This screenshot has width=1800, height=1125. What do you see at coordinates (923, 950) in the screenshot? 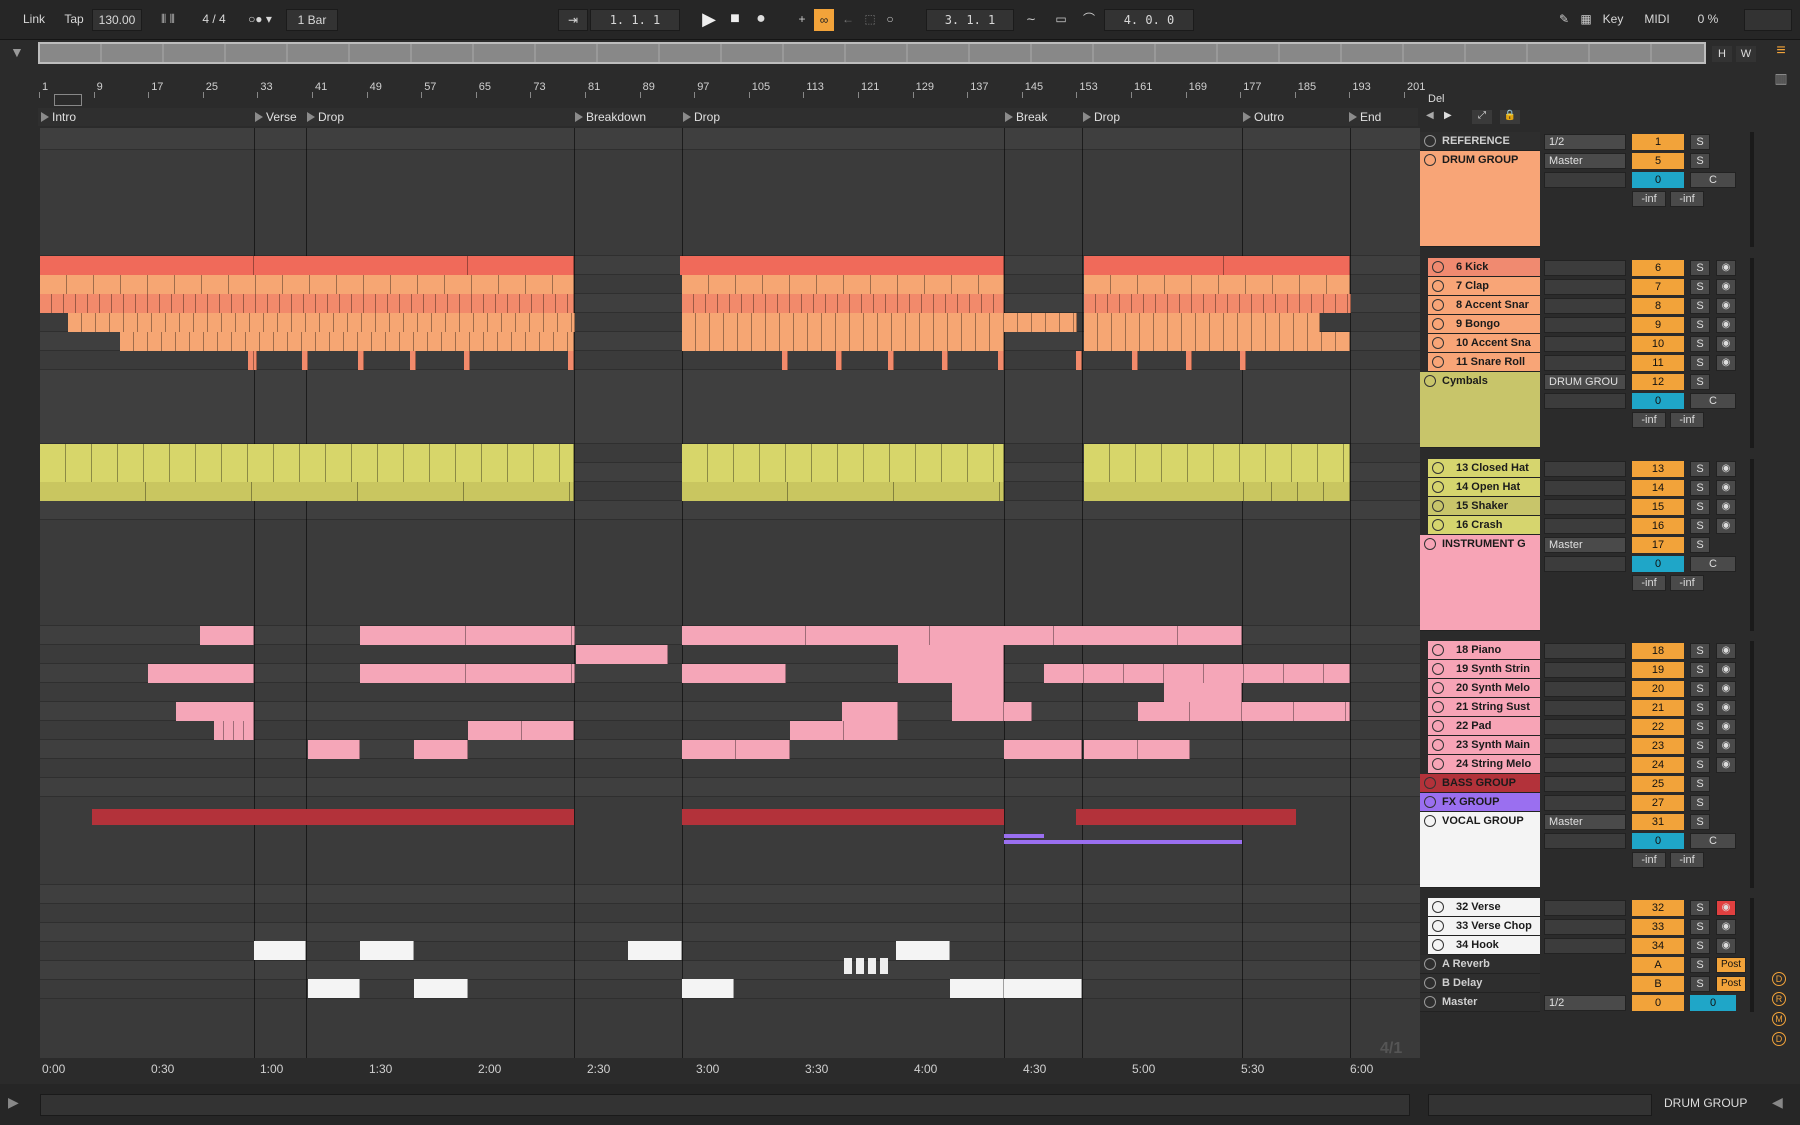
I see `verse-clip` at bounding box center [923, 950].